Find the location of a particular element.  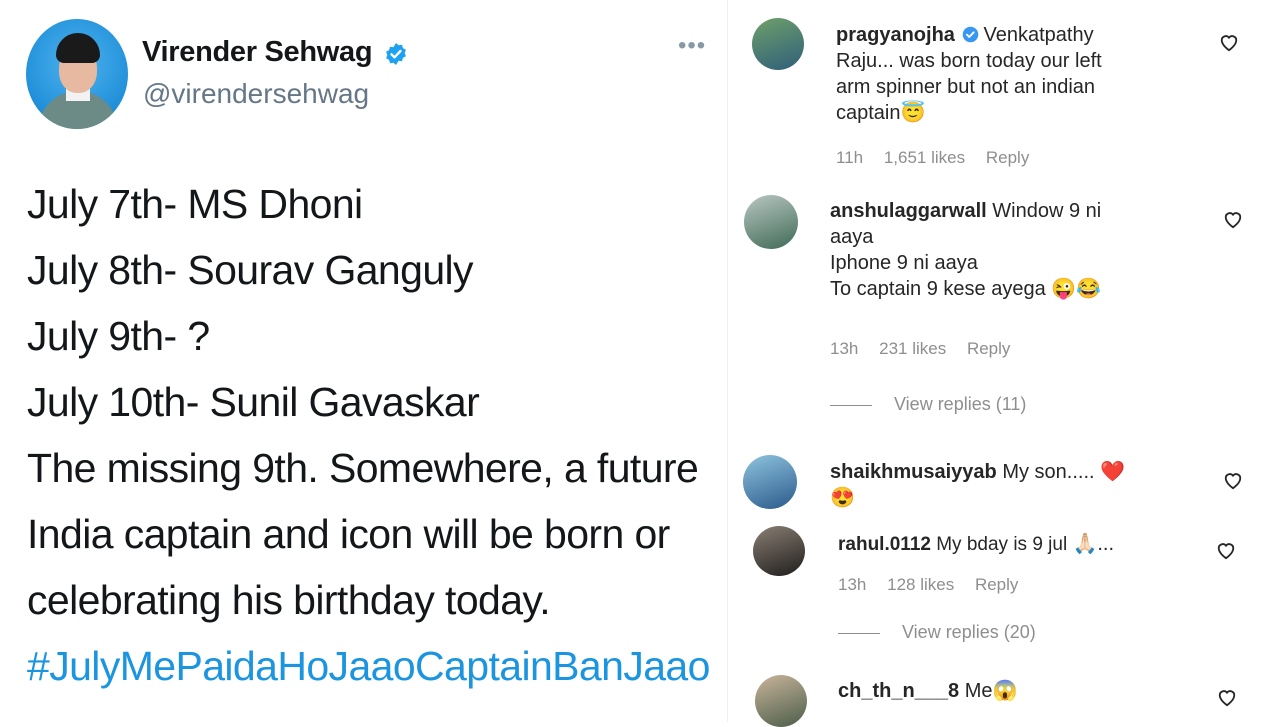

tweet-text-line: July 10th- Sunil Gavaskar is located at coordinates (253, 402).